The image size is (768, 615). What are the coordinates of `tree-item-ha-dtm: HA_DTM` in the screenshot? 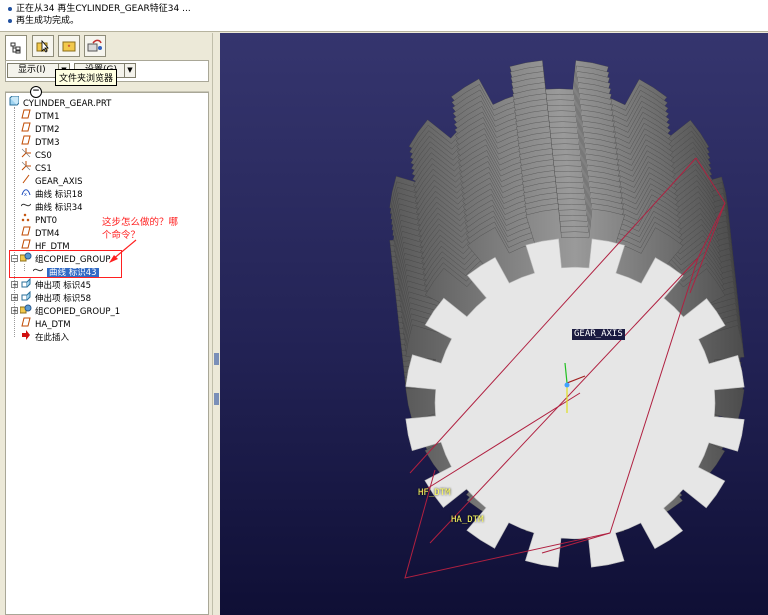 It's located at (45, 323).